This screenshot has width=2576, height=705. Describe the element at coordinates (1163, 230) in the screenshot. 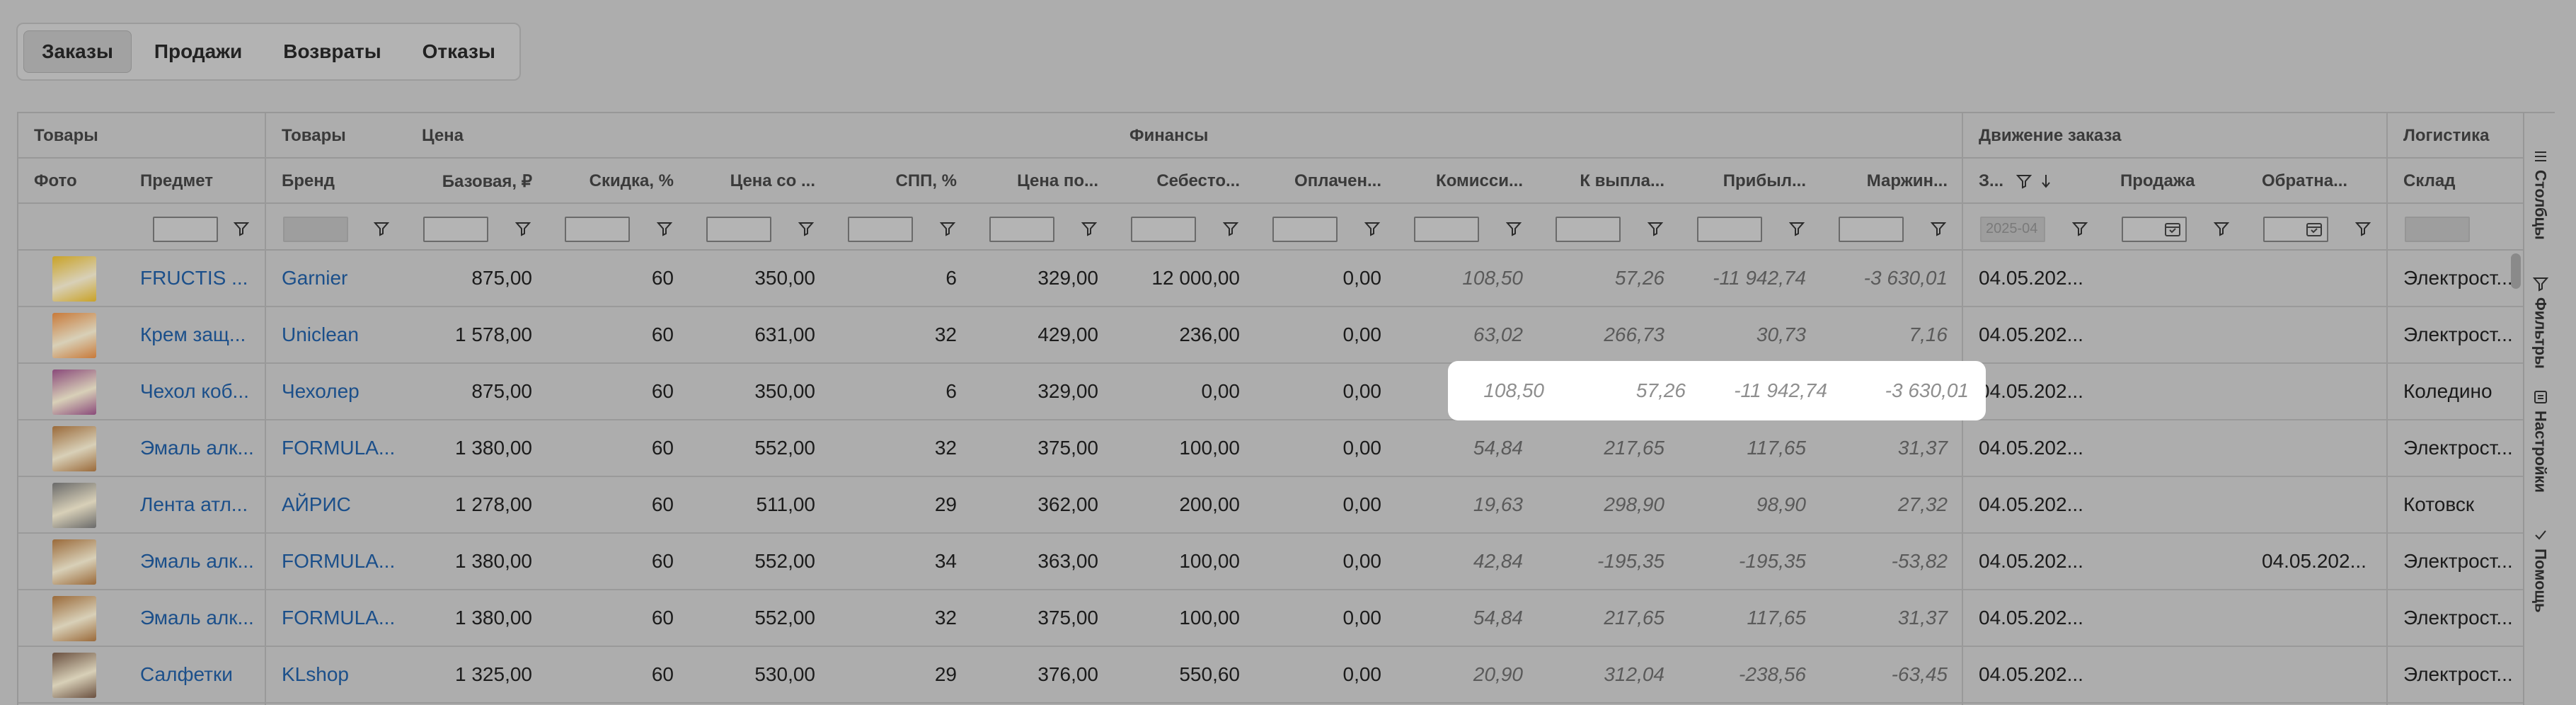

I see `filter-cost-input` at that location.